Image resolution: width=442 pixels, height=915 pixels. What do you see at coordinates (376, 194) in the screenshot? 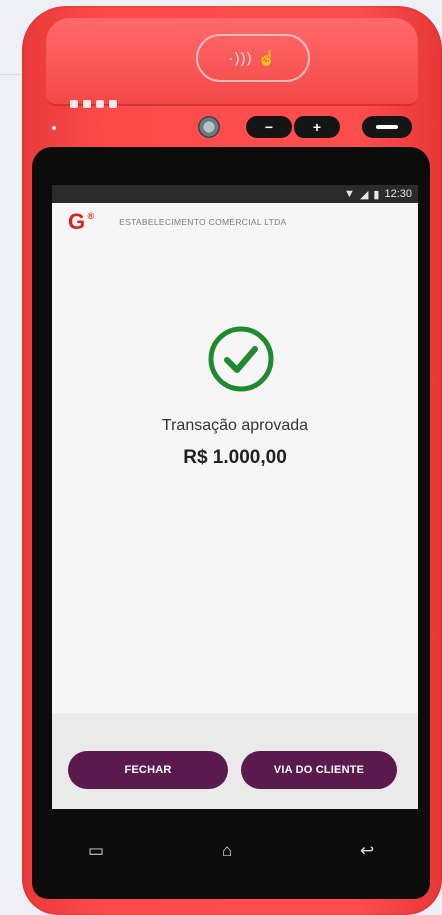
I see `battery-icon: ▮` at bounding box center [376, 194].